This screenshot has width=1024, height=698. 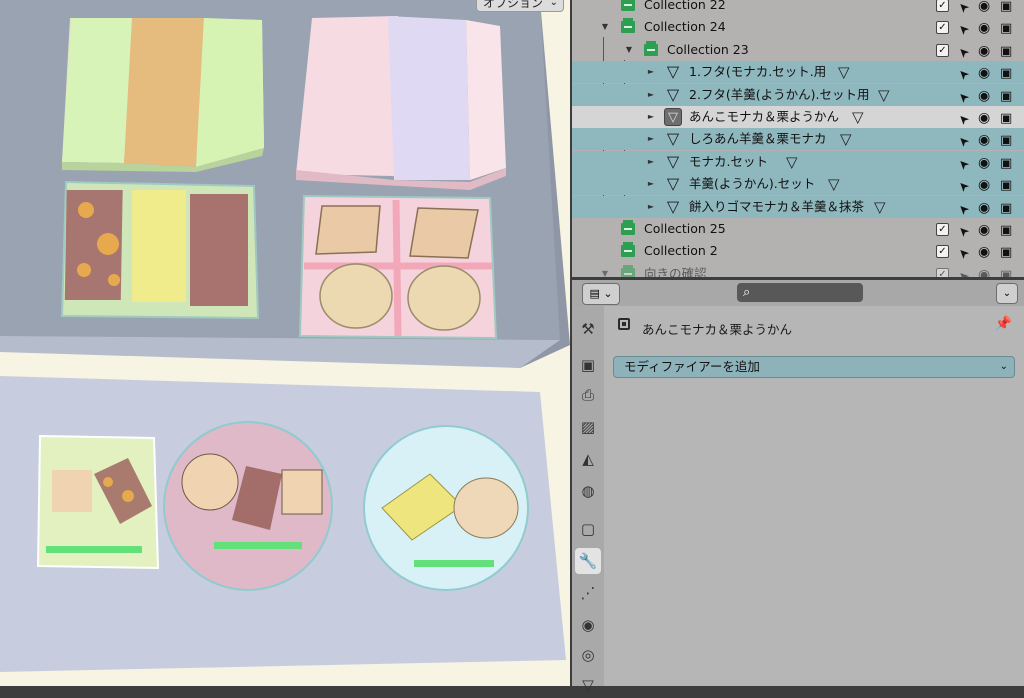 I want to click on outliner-row: ▼ 向きの確認 ✓ ➤ ◉ ▣, so click(x=798, y=270).